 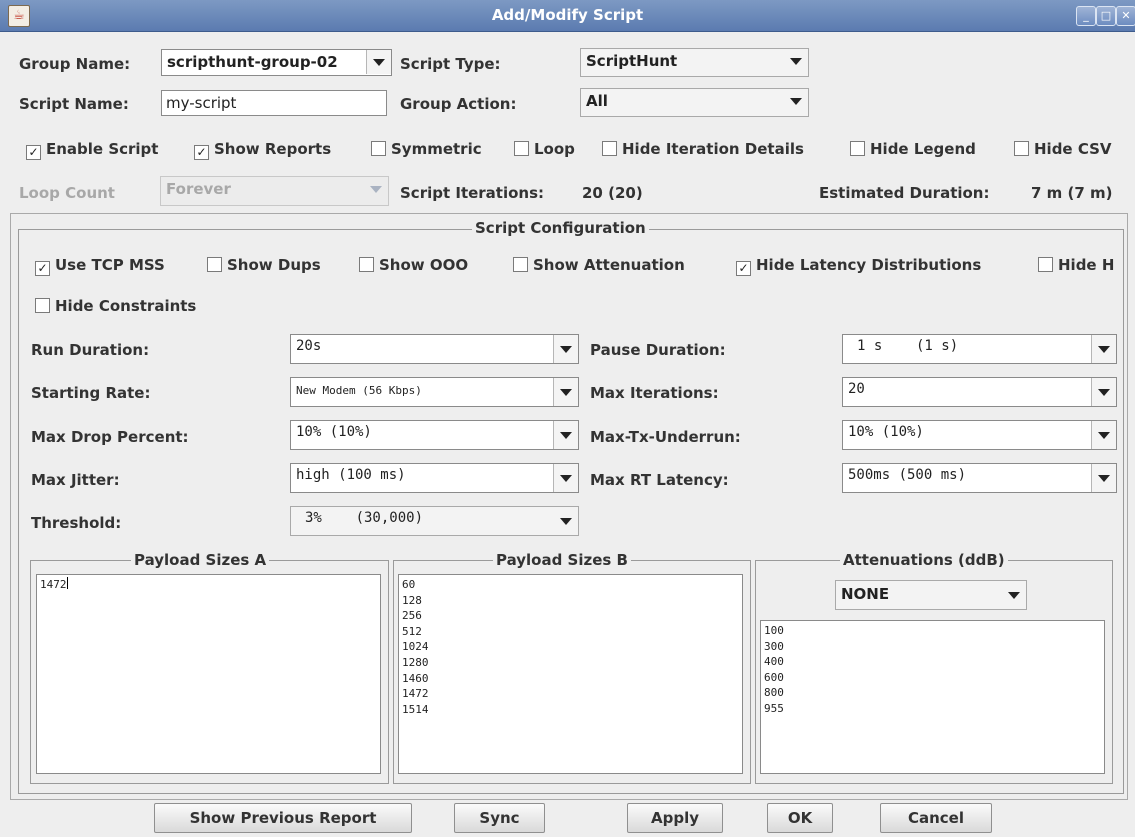 What do you see at coordinates (434, 392) in the screenshot?
I see `starting-rate-select: New Modem (56 Kbps)` at bounding box center [434, 392].